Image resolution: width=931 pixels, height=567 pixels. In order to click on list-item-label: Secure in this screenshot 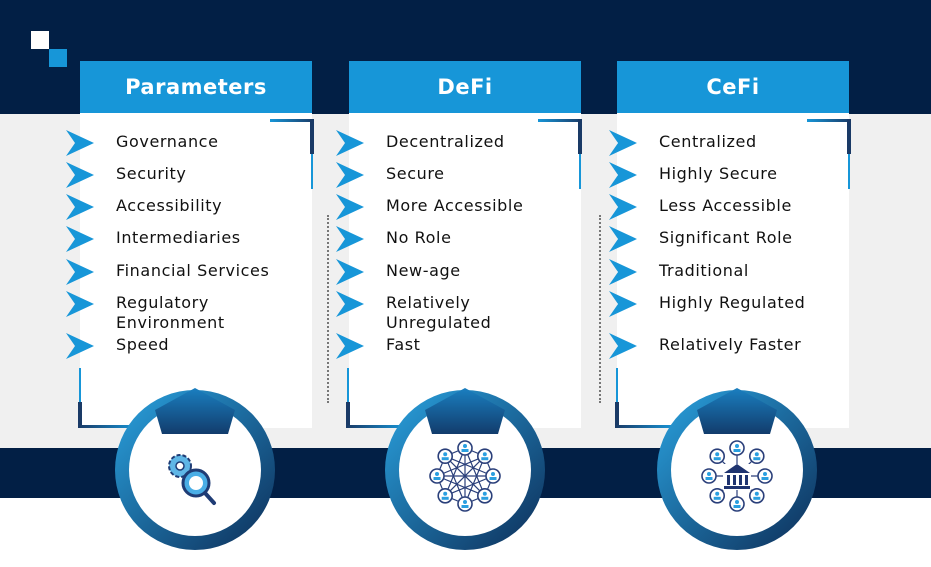, I will do `click(415, 173)`.